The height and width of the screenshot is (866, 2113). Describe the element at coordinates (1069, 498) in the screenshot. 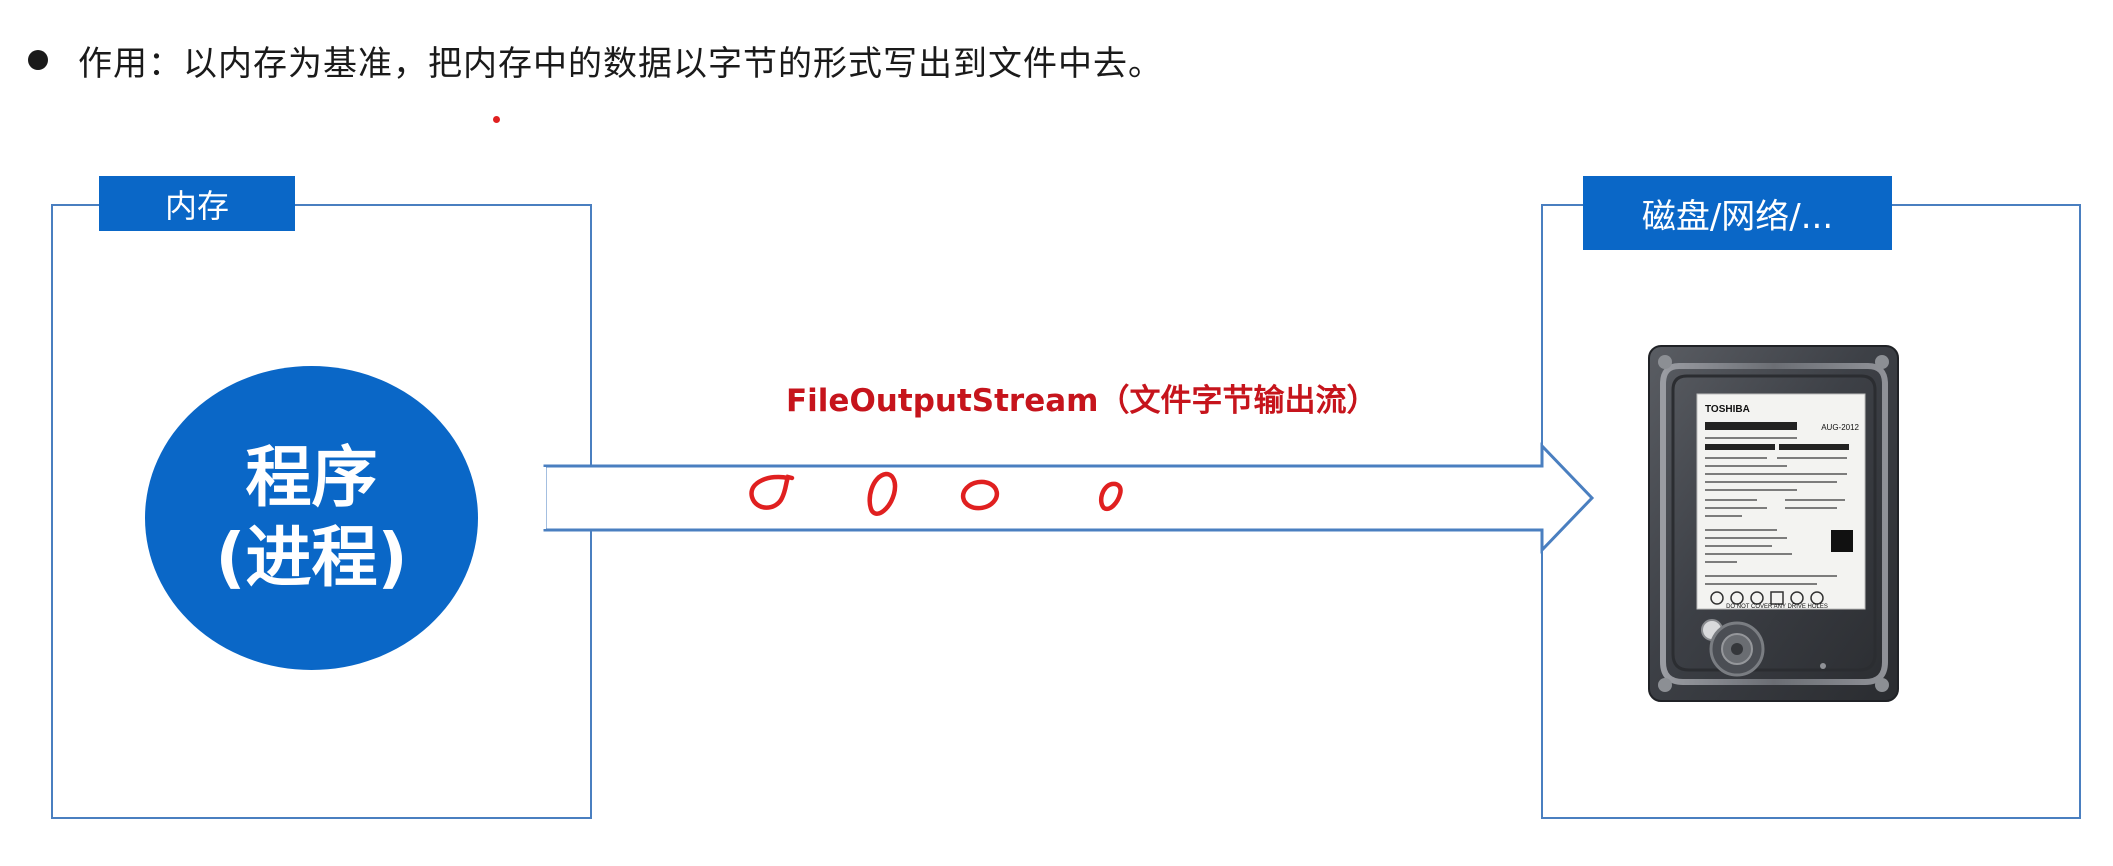

I see `arrow-shape` at that location.